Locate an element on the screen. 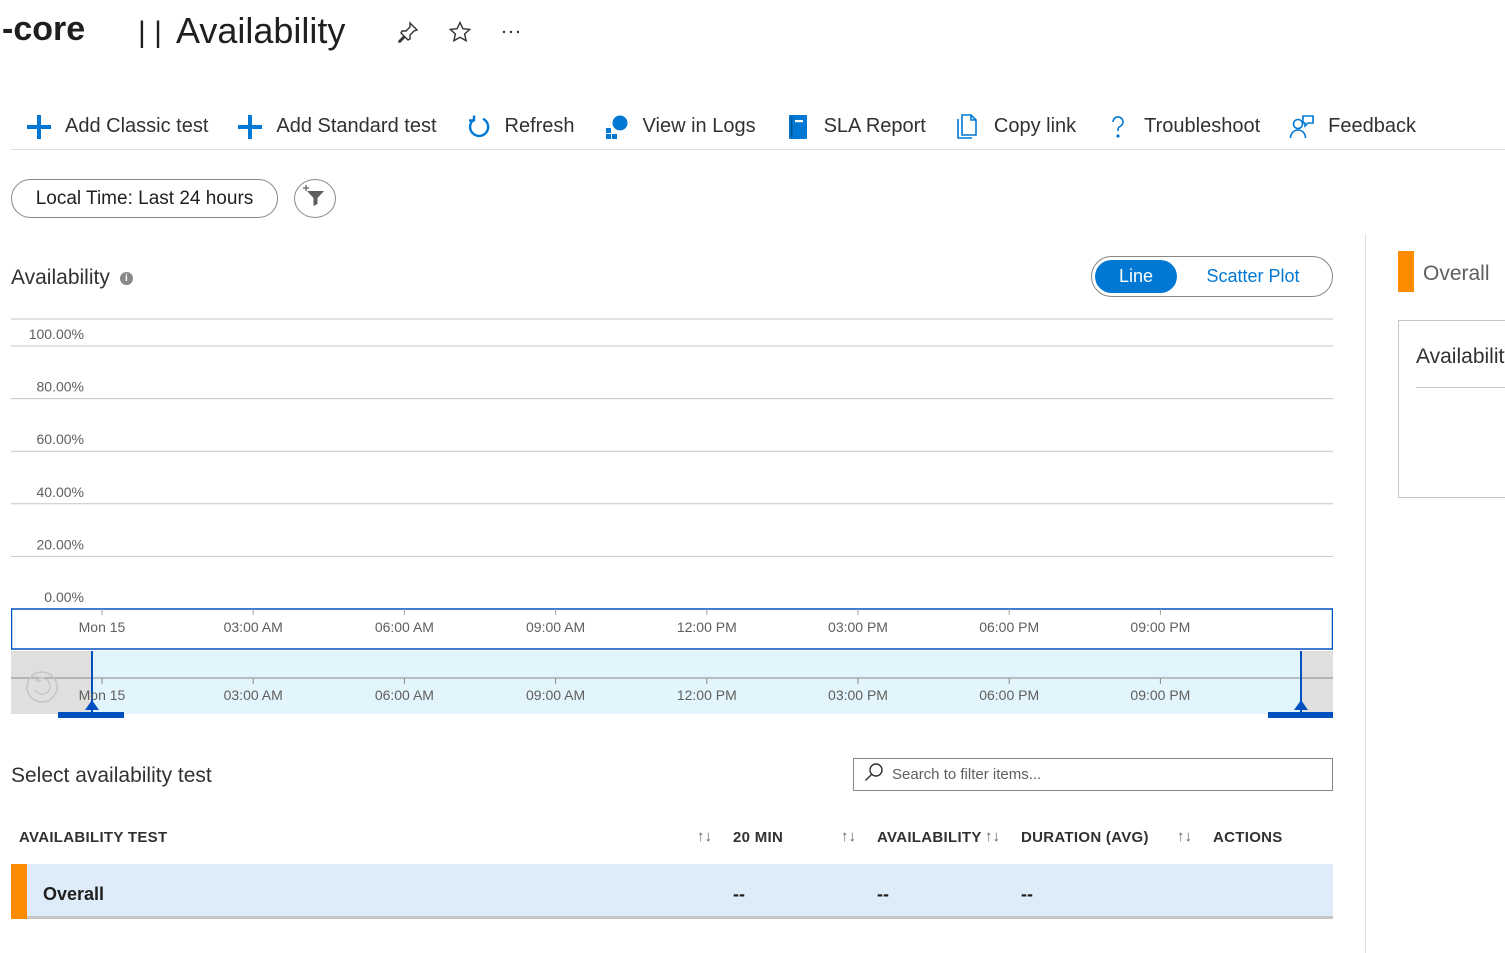 This screenshot has width=1505, height=953. y-tick-label: 20.00% is located at coordinates (60, 544).